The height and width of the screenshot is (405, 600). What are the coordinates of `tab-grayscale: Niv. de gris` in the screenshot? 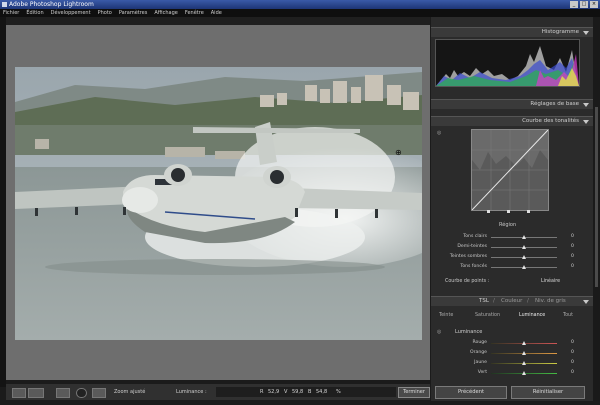 It's located at (550, 301).